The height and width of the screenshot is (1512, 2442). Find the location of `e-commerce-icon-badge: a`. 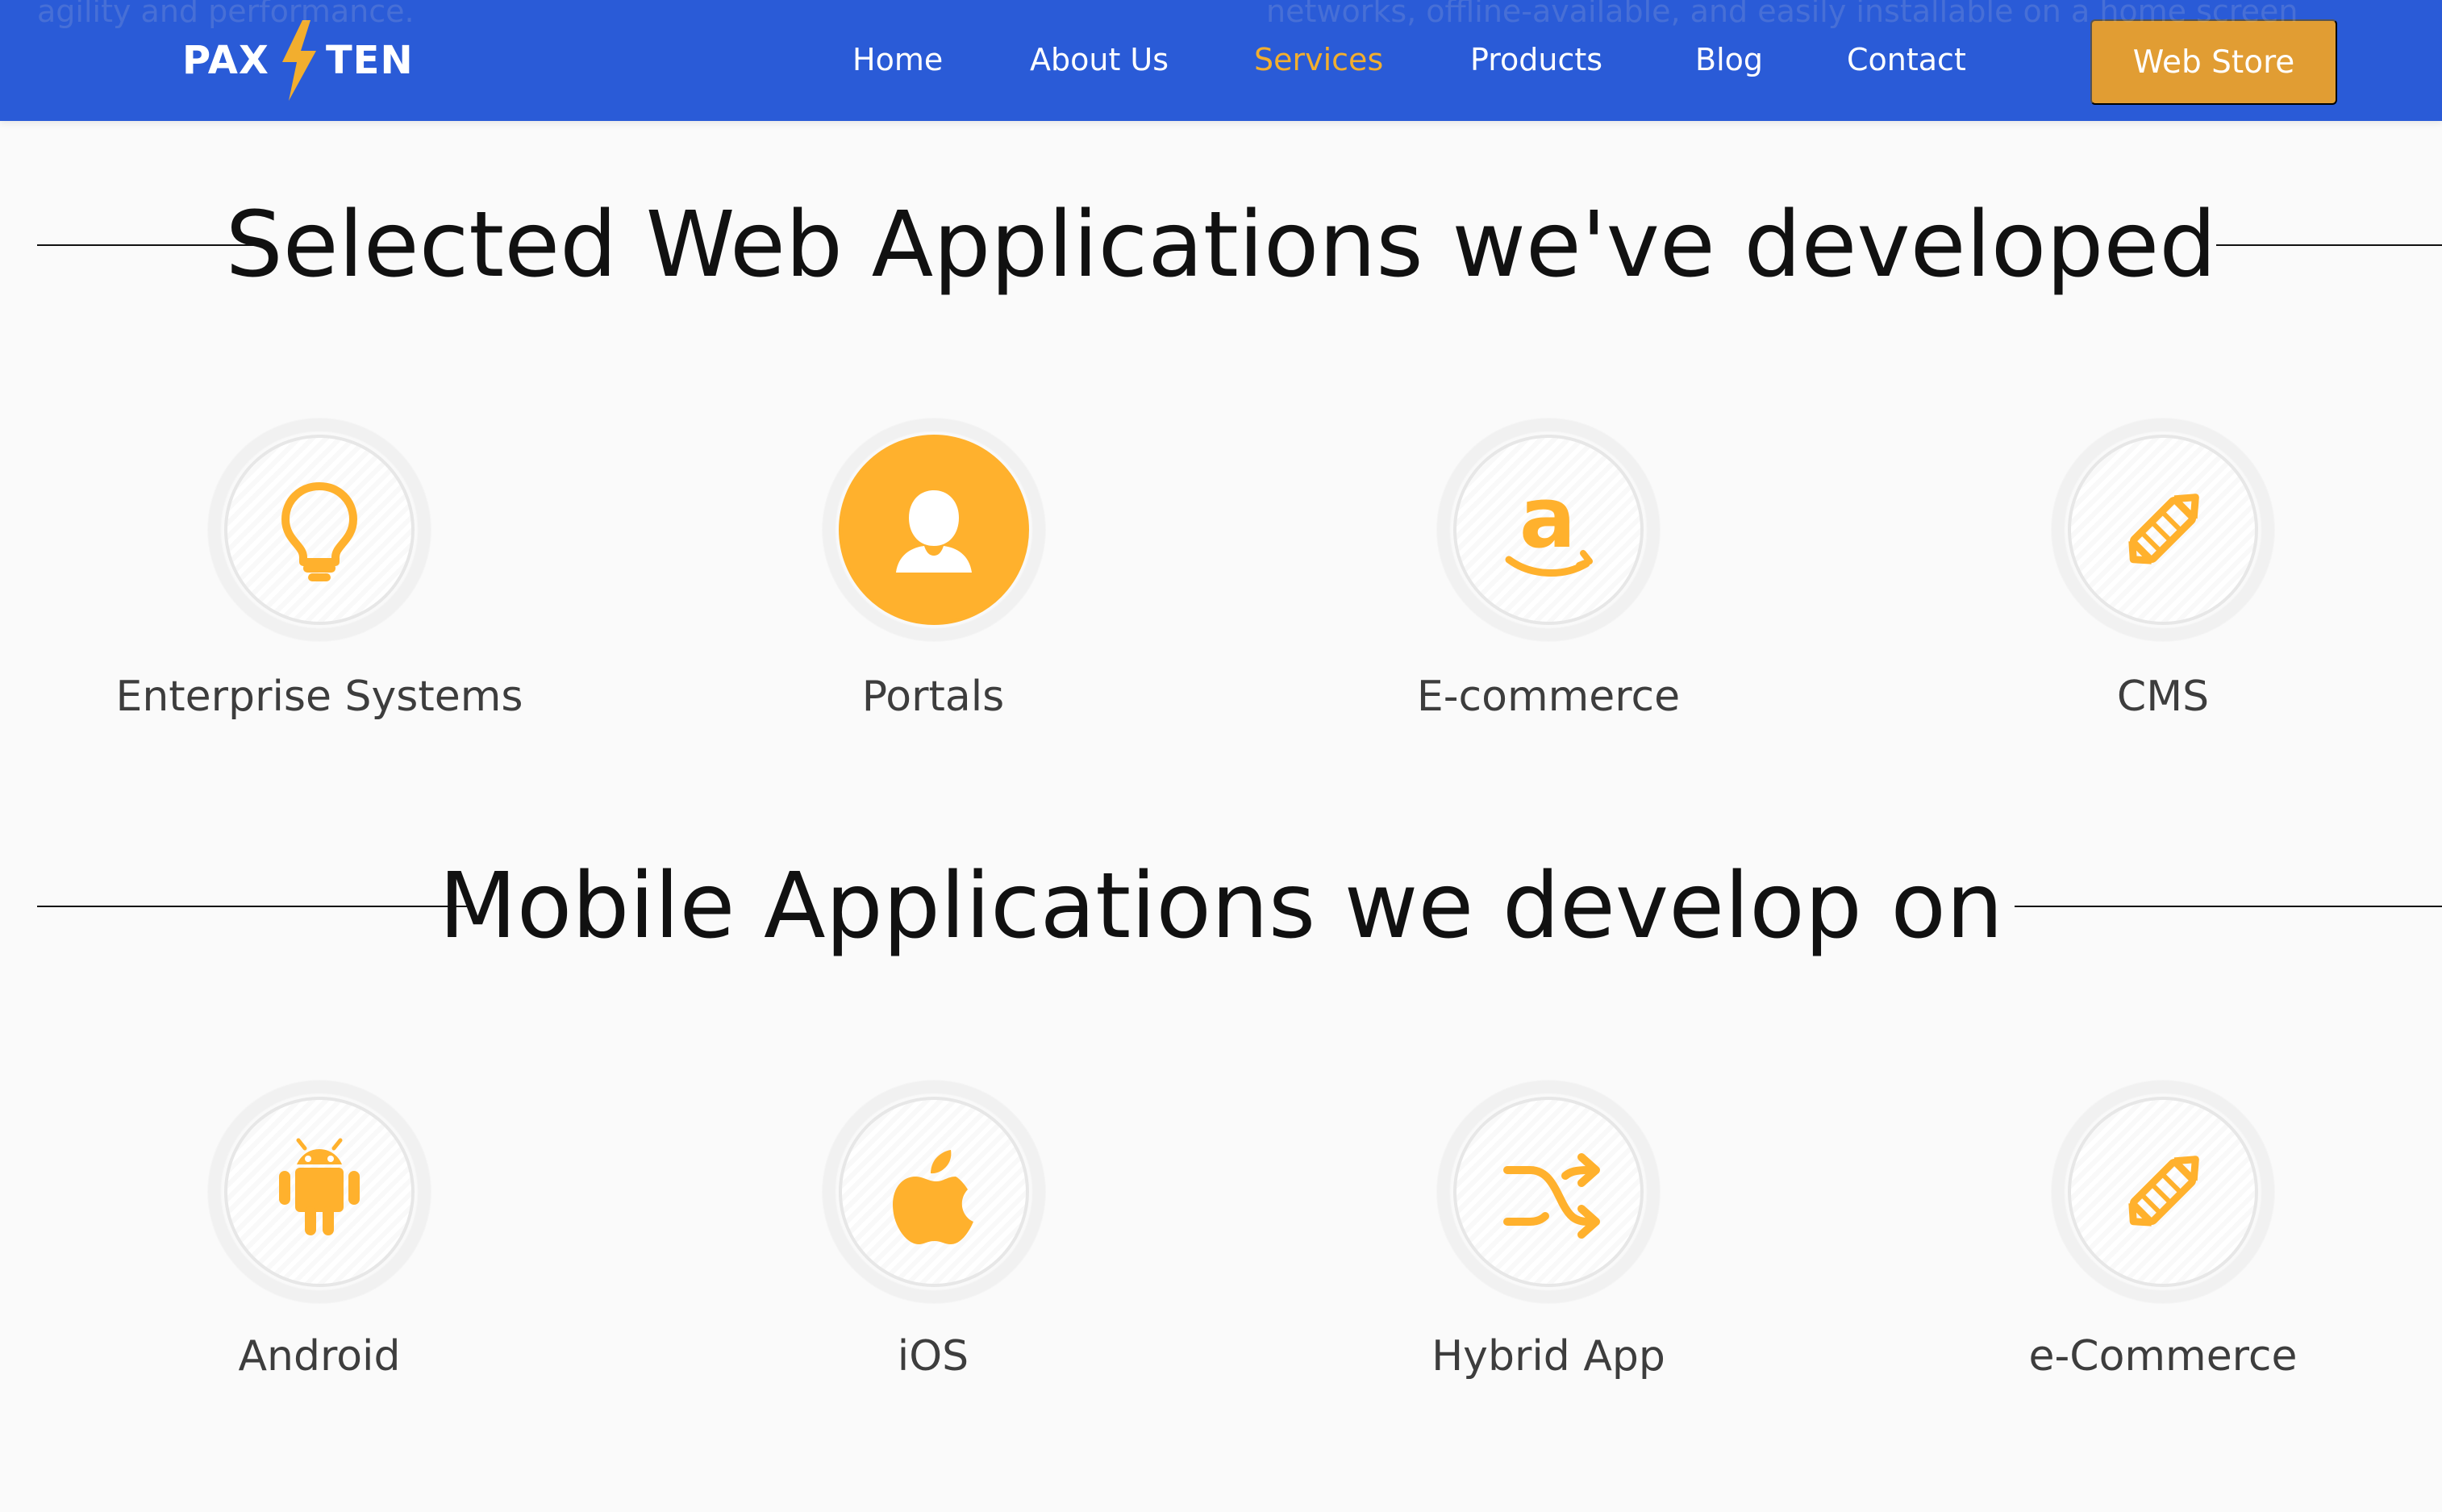

e-commerce-icon-badge: a is located at coordinates (1548, 530).